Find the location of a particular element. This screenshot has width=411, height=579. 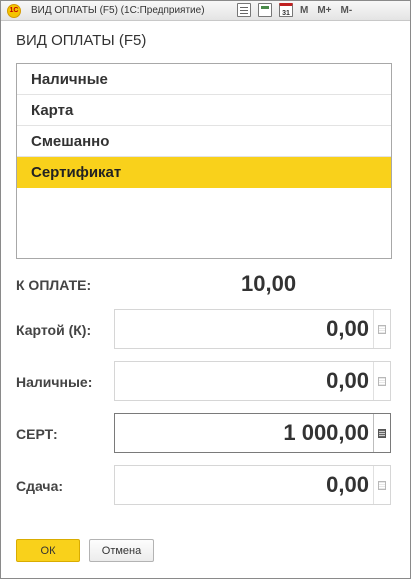

cert-calculator-button is located at coordinates (381, 433).